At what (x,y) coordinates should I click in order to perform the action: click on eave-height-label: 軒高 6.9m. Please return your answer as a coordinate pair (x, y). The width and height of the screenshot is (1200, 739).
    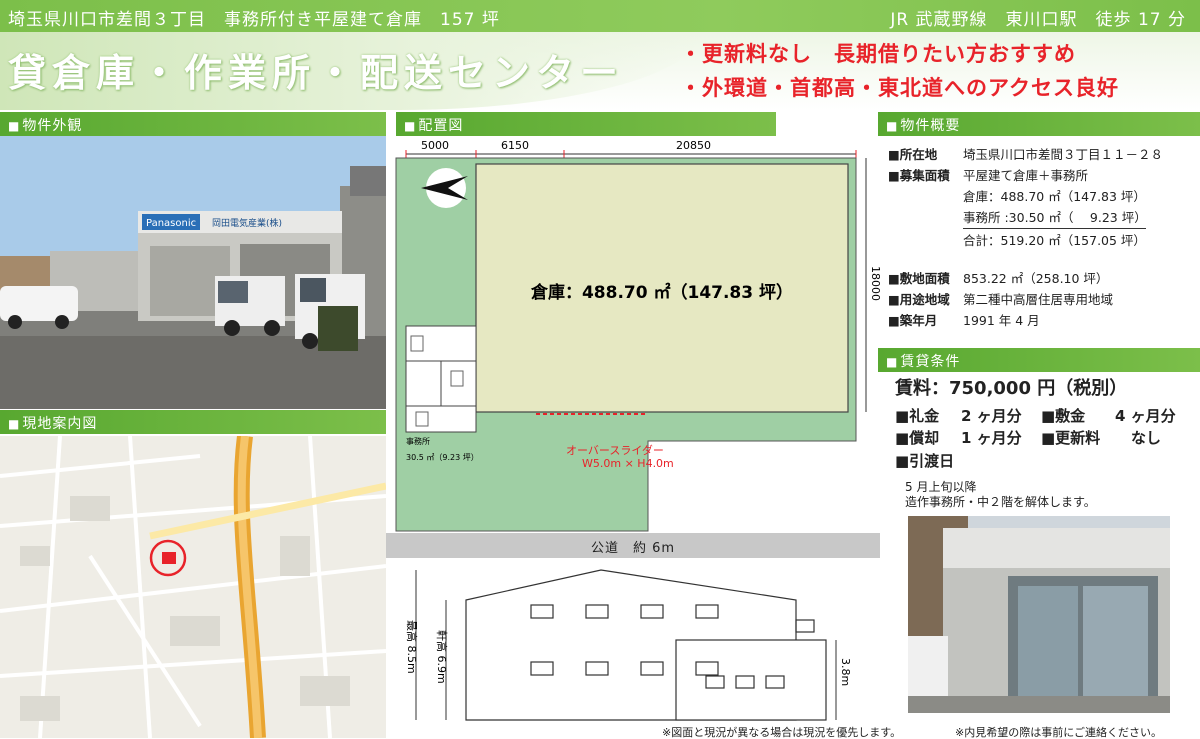
    Looking at the image, I should click on (442, 657).